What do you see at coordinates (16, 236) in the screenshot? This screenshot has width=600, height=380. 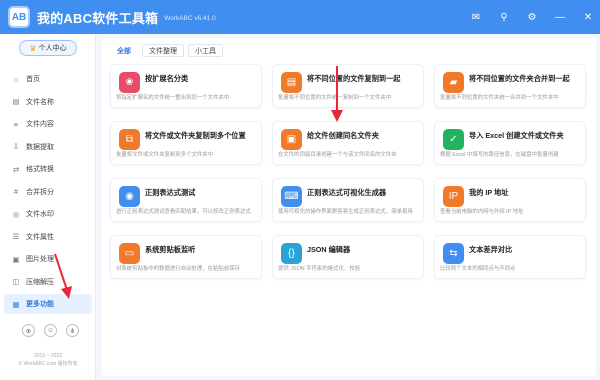 I see `sidebar-item-icon: ☰` at bounding box center [16, 236].